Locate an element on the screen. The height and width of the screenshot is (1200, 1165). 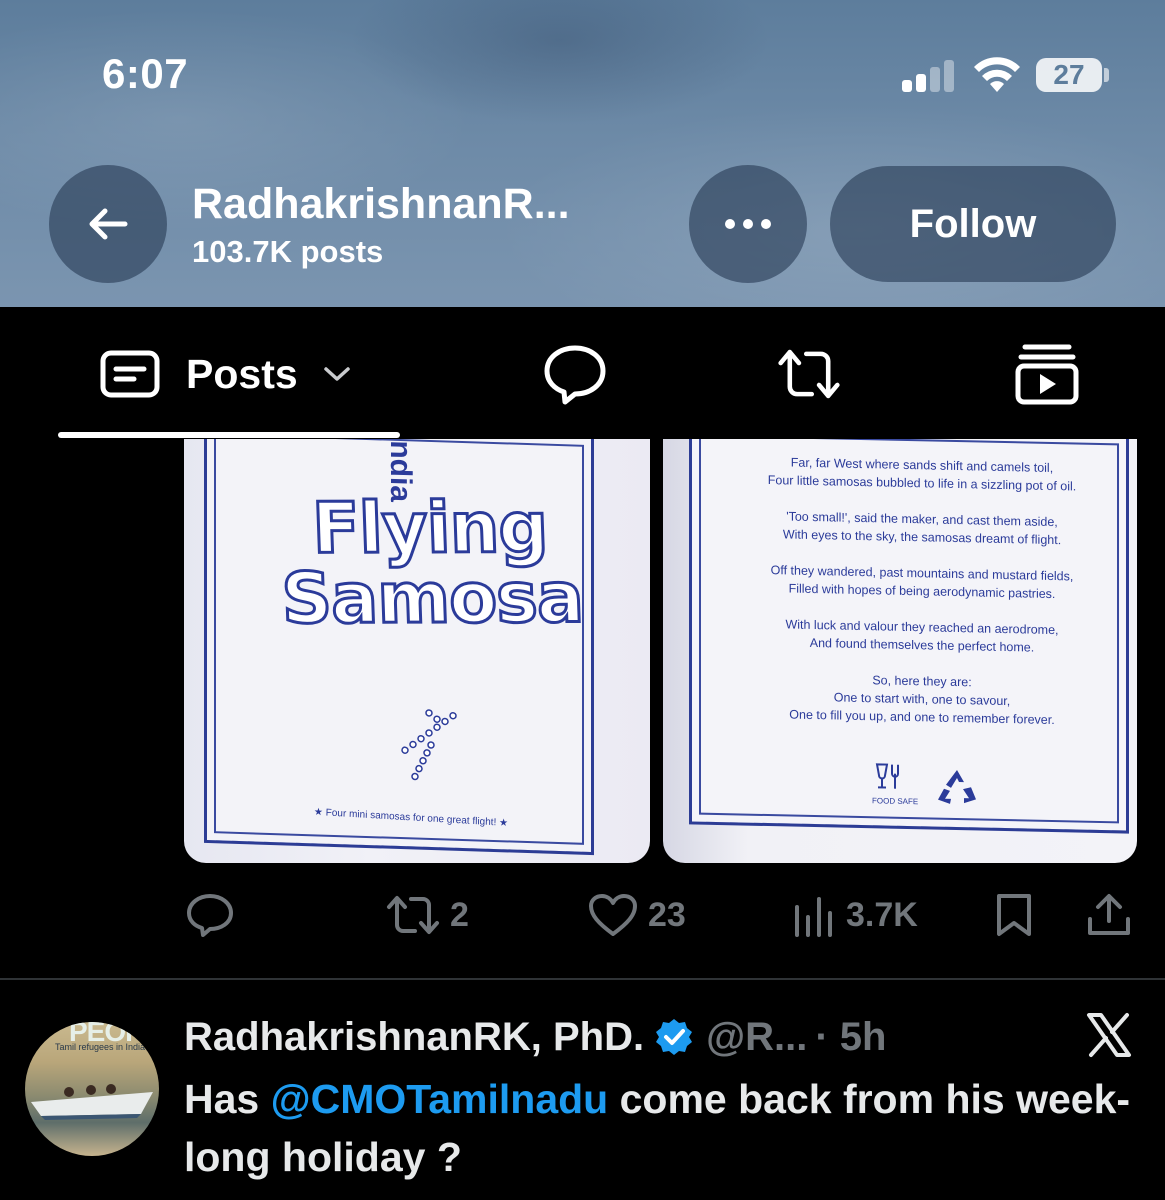
reply-icon is located at coordinates (210, 915).